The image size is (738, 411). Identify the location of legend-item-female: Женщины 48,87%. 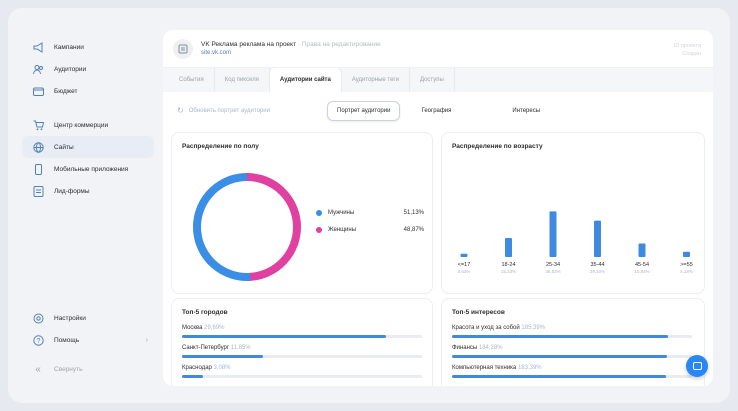
(370, 230).